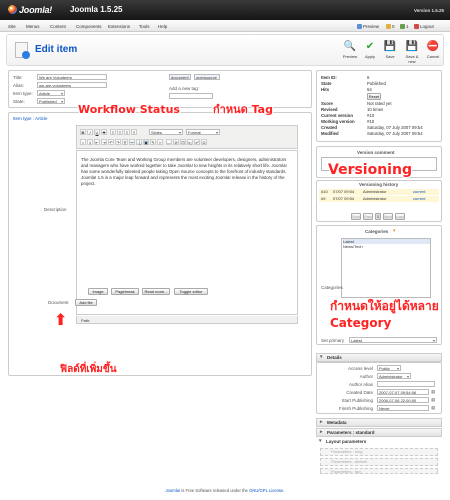  What do you see at coordinates (120, 132) in the screenshot?
I see `align-center-icon: ≡` at bounding box center [120, 132].